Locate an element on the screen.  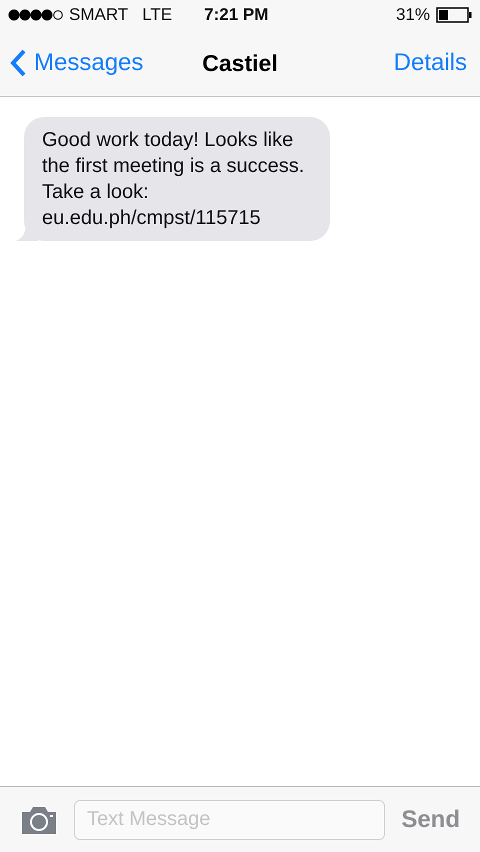
send-button: Send is located at coordinates (430, 820).